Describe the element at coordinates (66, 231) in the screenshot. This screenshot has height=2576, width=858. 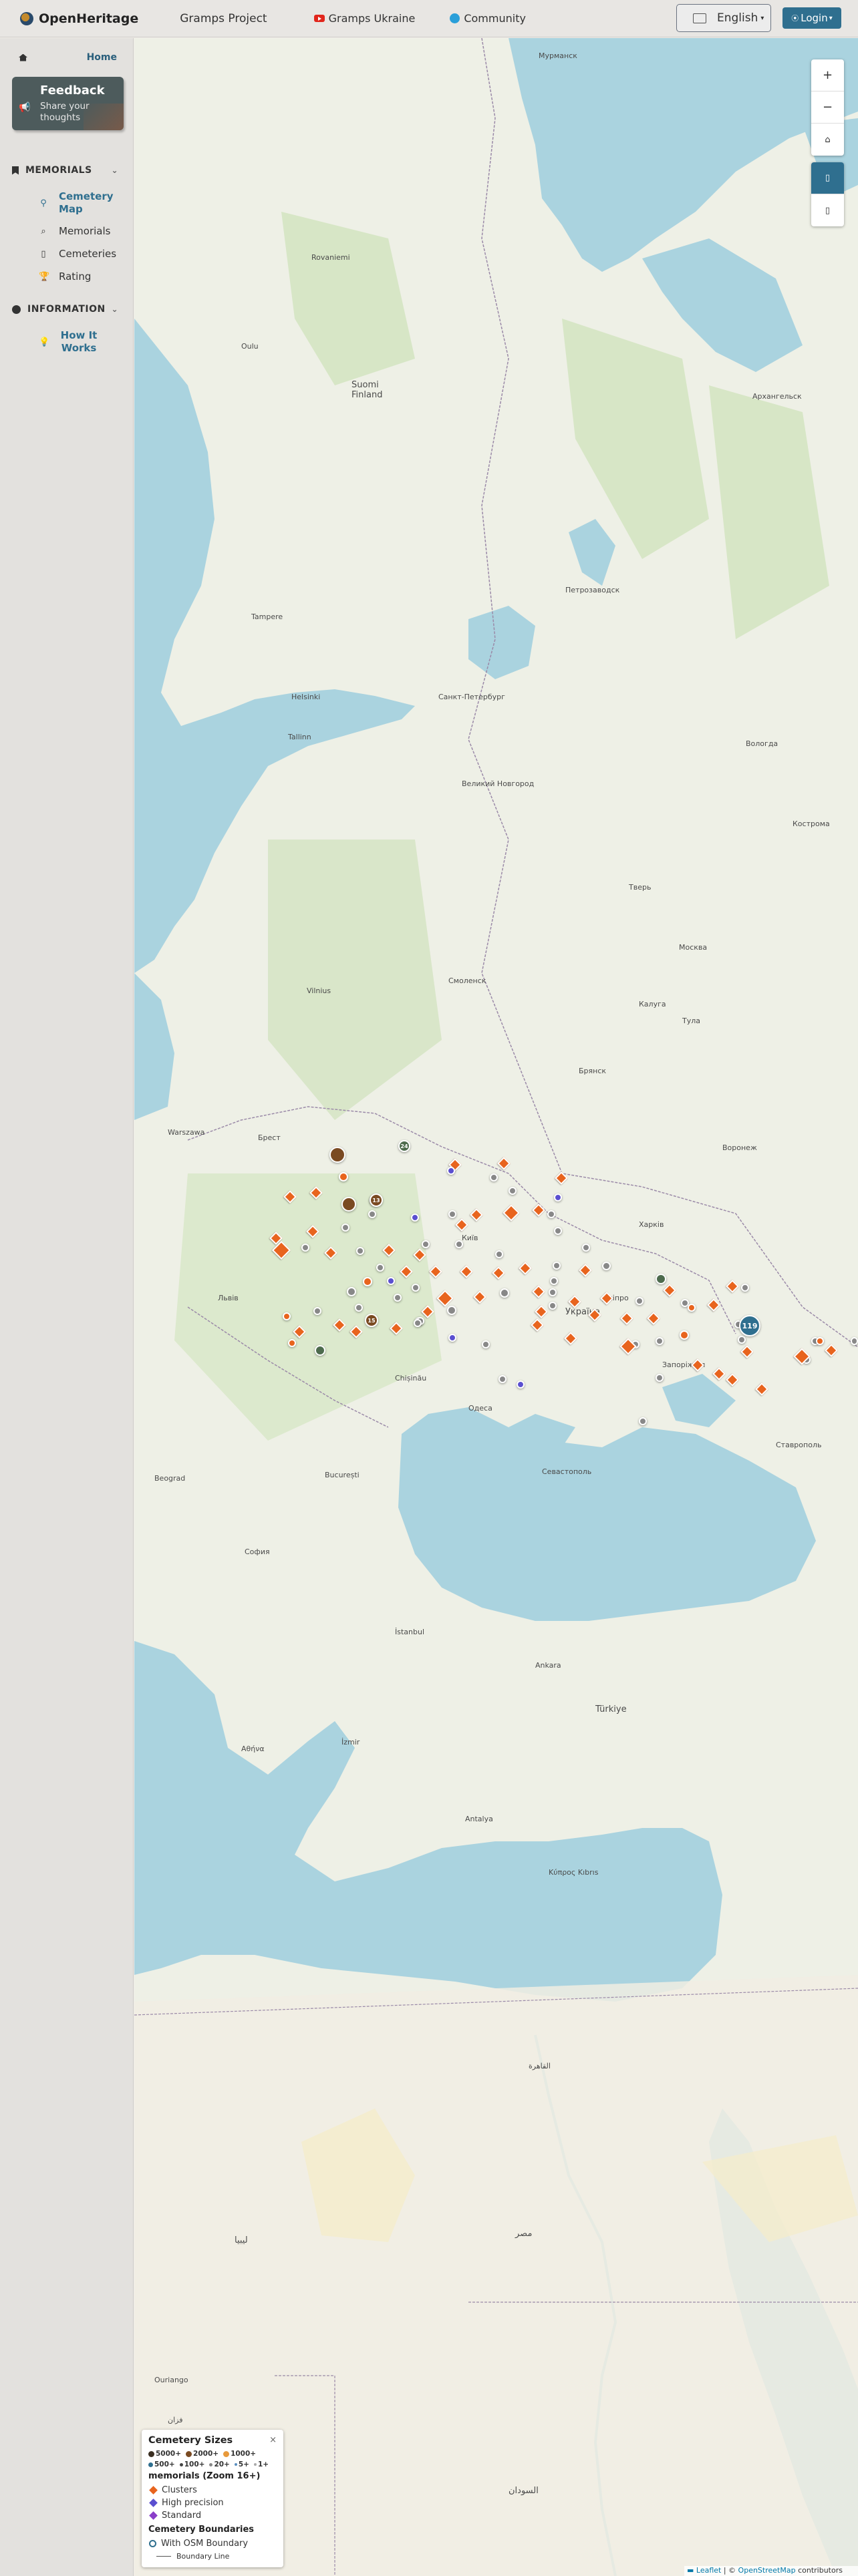
I see `sidebar-item-memorials: ⌕ Memorials` at that location.